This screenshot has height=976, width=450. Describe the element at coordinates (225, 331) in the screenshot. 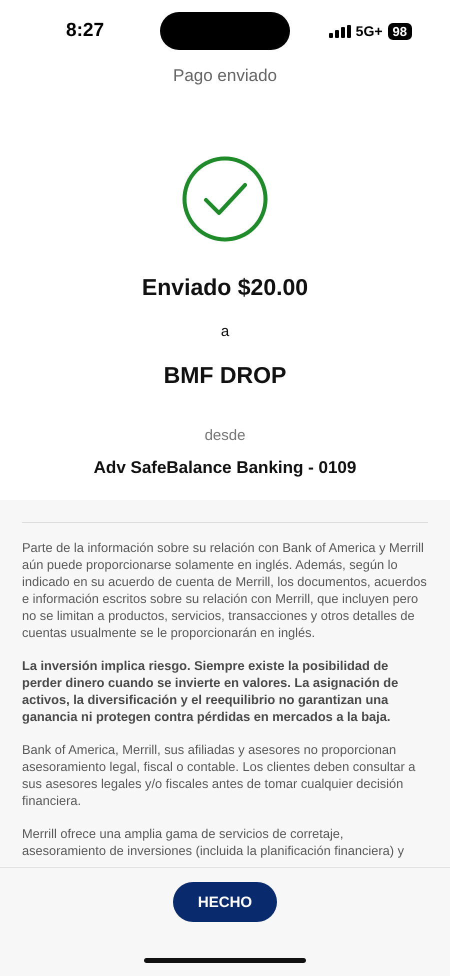

I see `connector-text: a` at that location.